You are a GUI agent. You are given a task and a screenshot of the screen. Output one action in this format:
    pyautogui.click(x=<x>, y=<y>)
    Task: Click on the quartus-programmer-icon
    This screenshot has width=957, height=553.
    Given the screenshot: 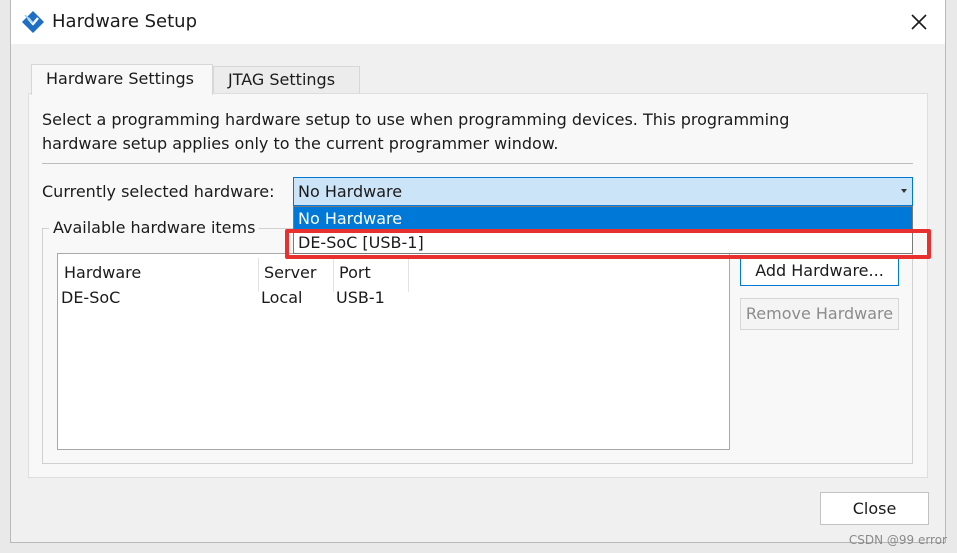 What is the action you would take?
    pyautogui.click(x=33, y=22)
    